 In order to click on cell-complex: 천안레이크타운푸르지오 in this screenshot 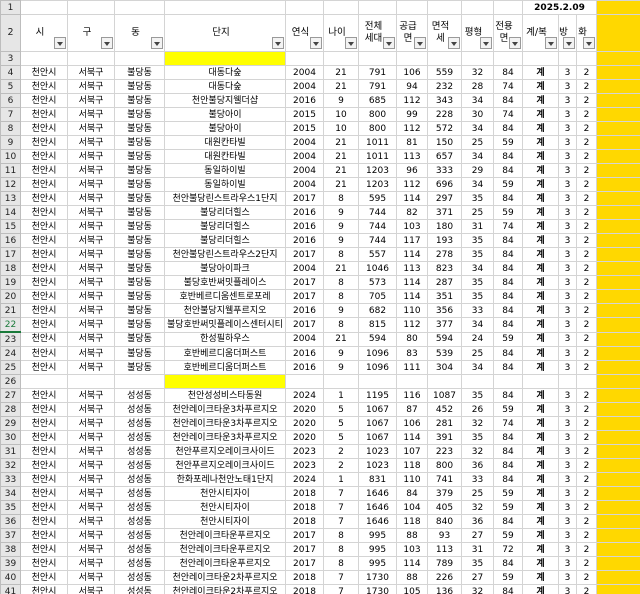, I will do `click(225, 563)`.